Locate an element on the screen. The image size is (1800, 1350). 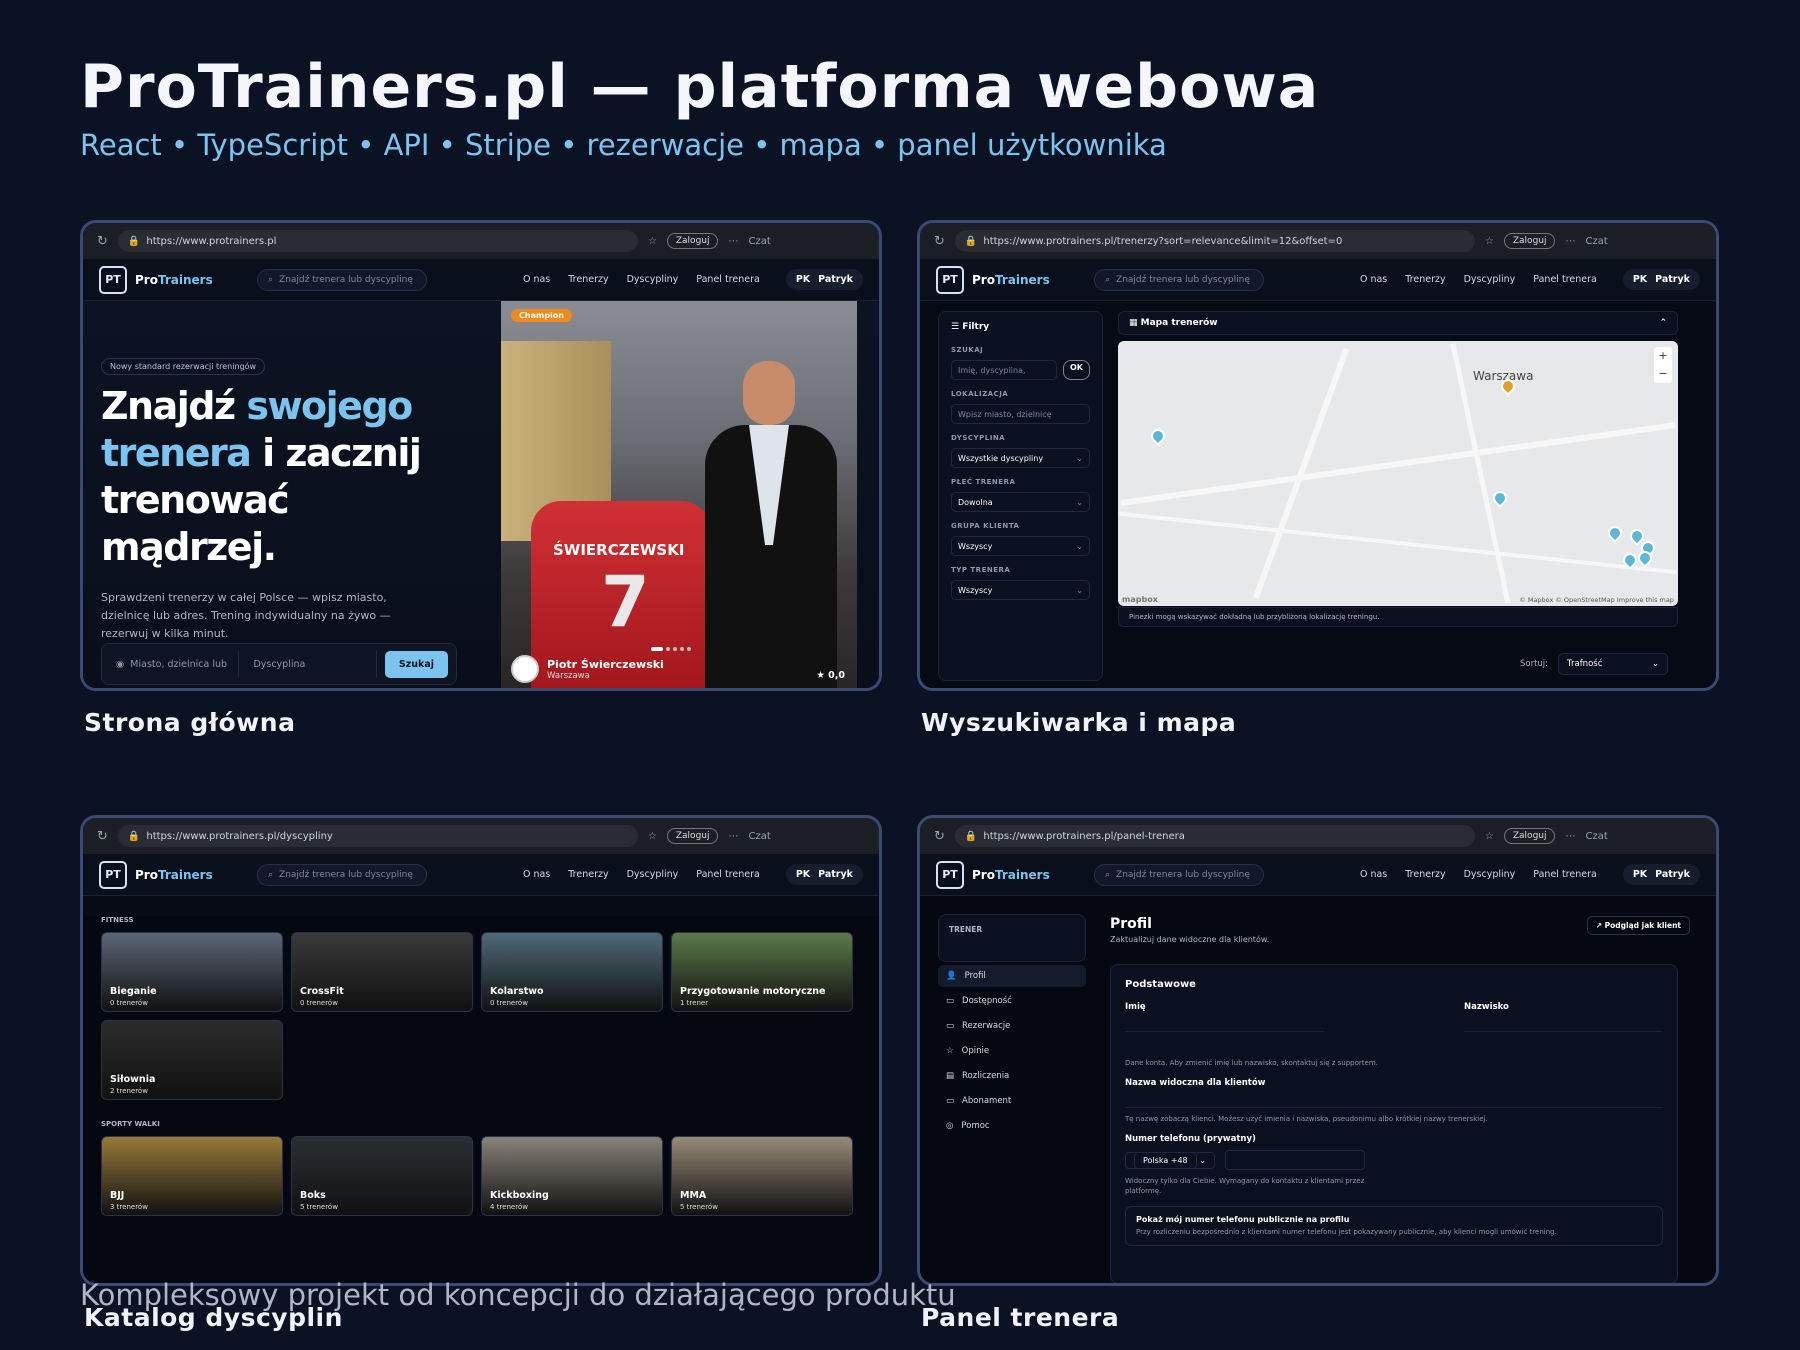
menu-subscription: ▭ Abonament is located at coordinates (1012, 1101).